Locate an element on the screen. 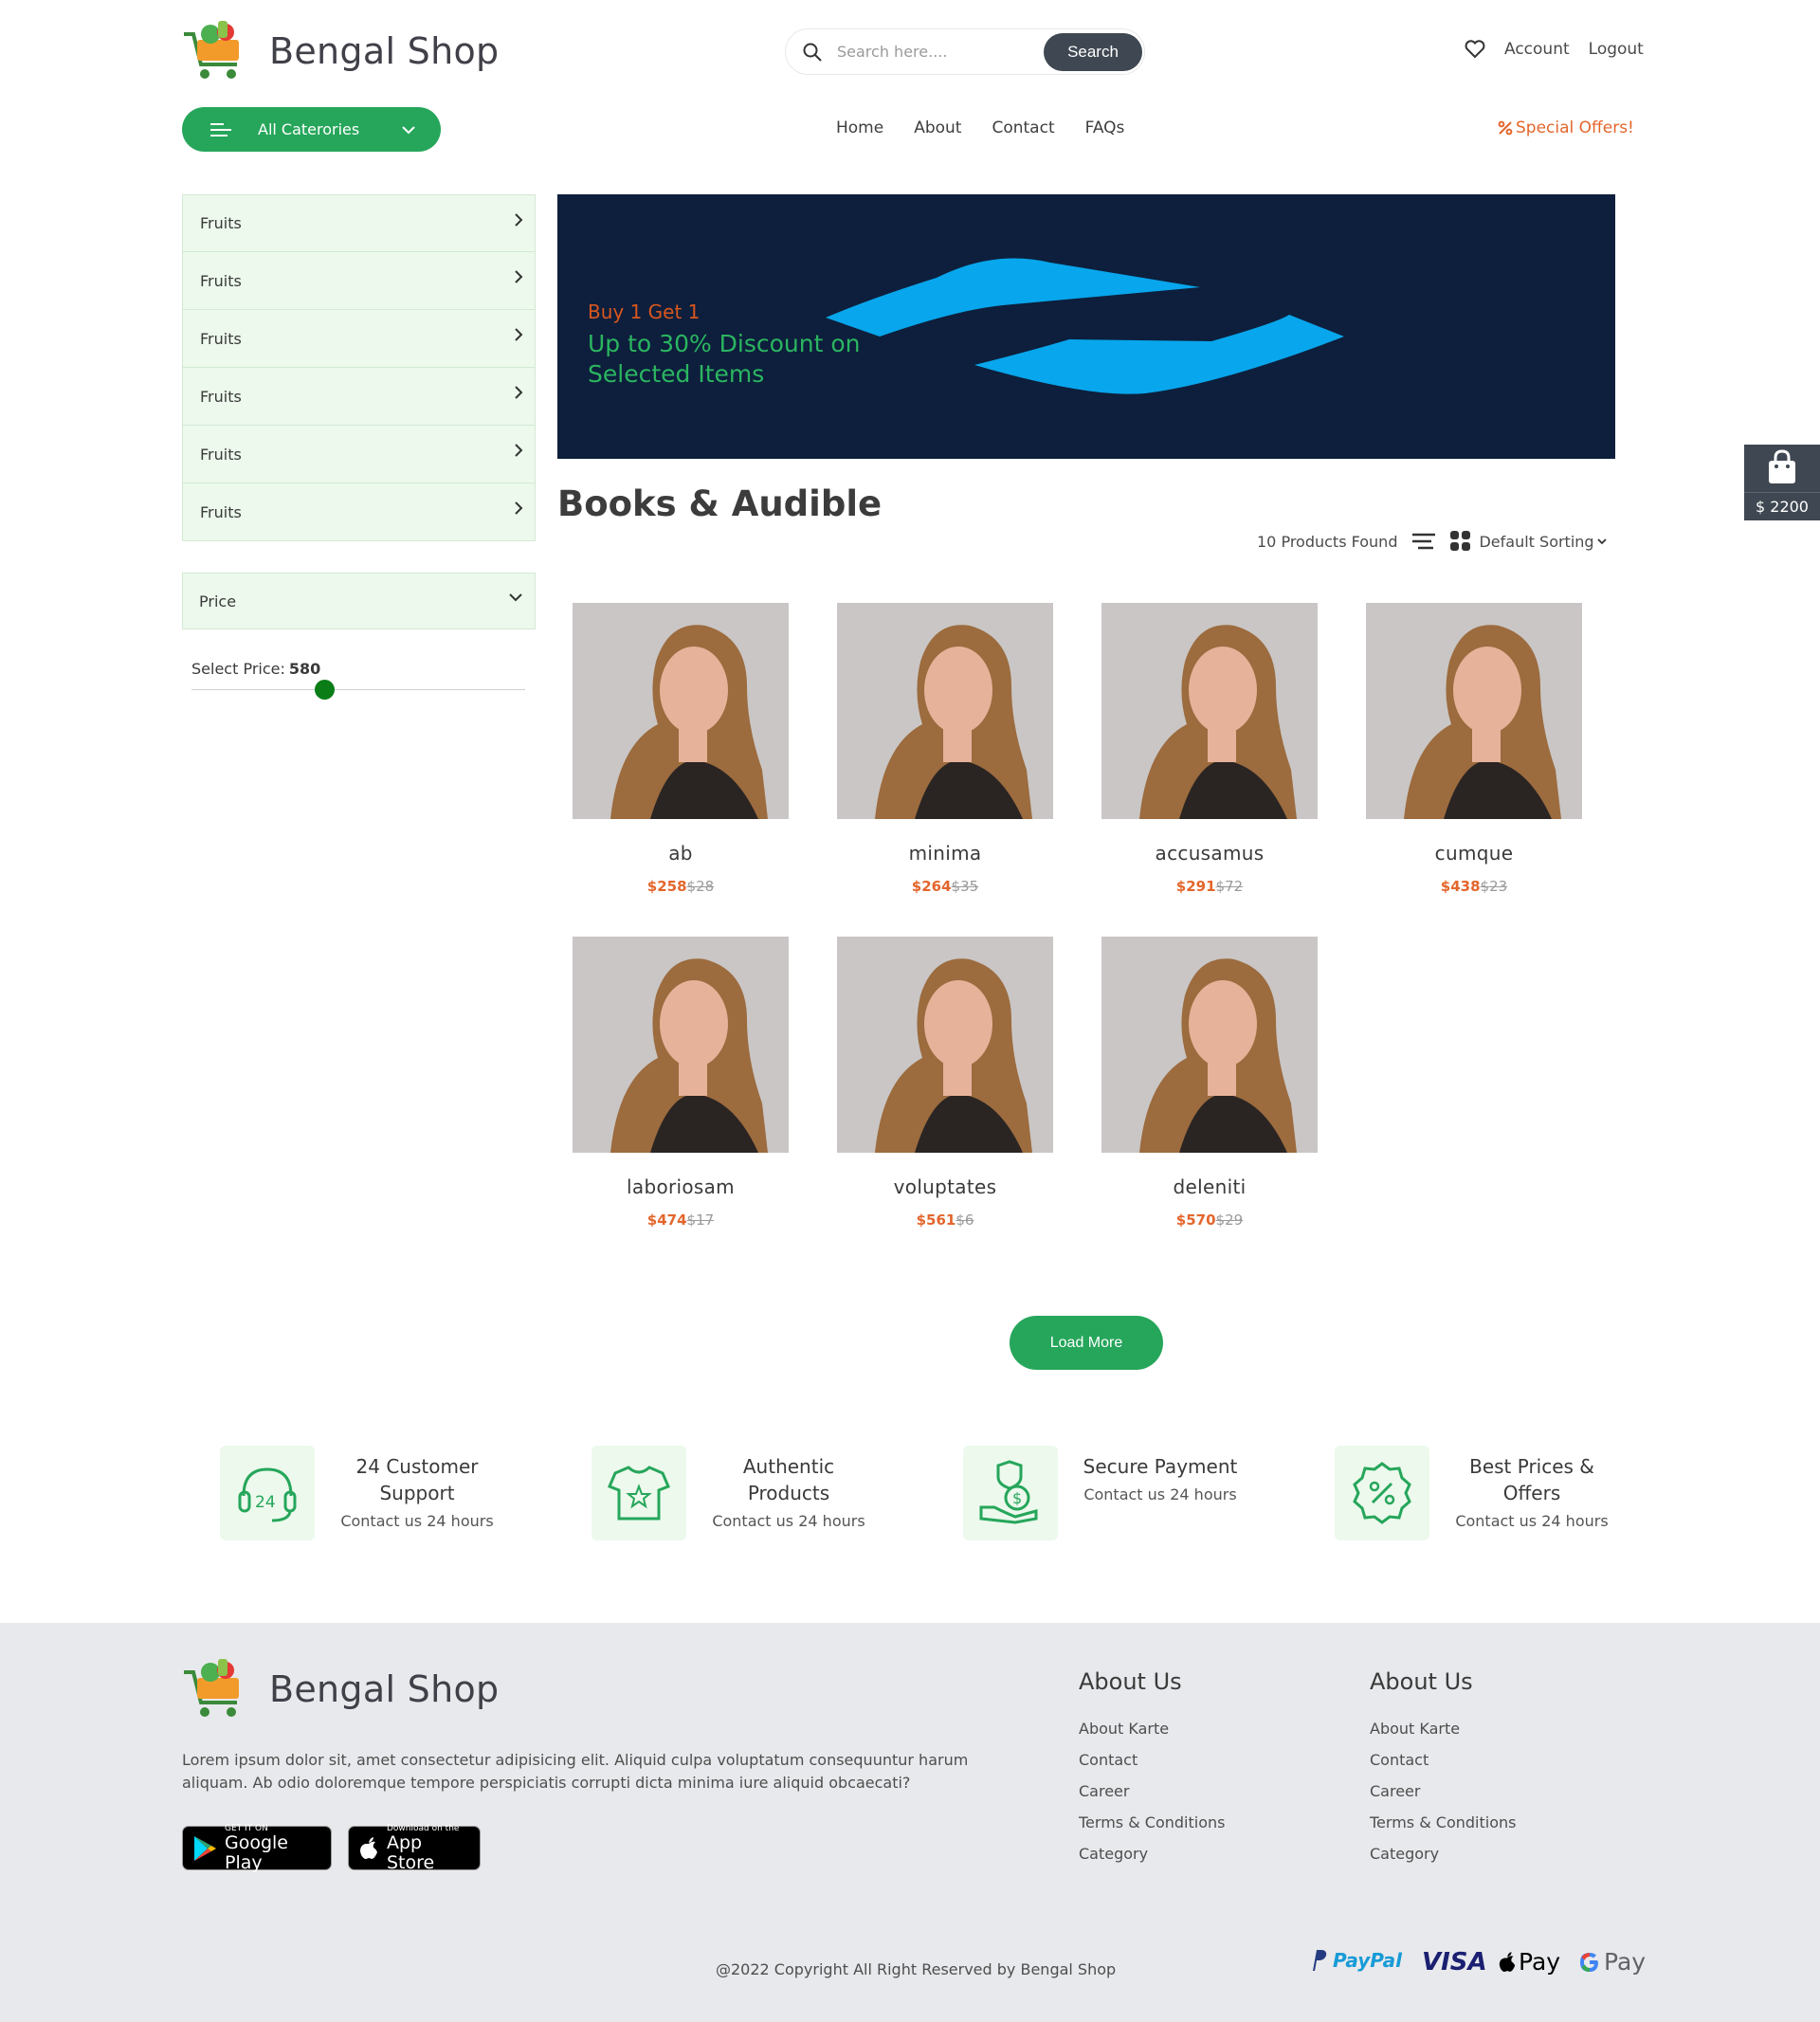  product-card: voluptates $561$6 is located at coordinates (945, 1083).